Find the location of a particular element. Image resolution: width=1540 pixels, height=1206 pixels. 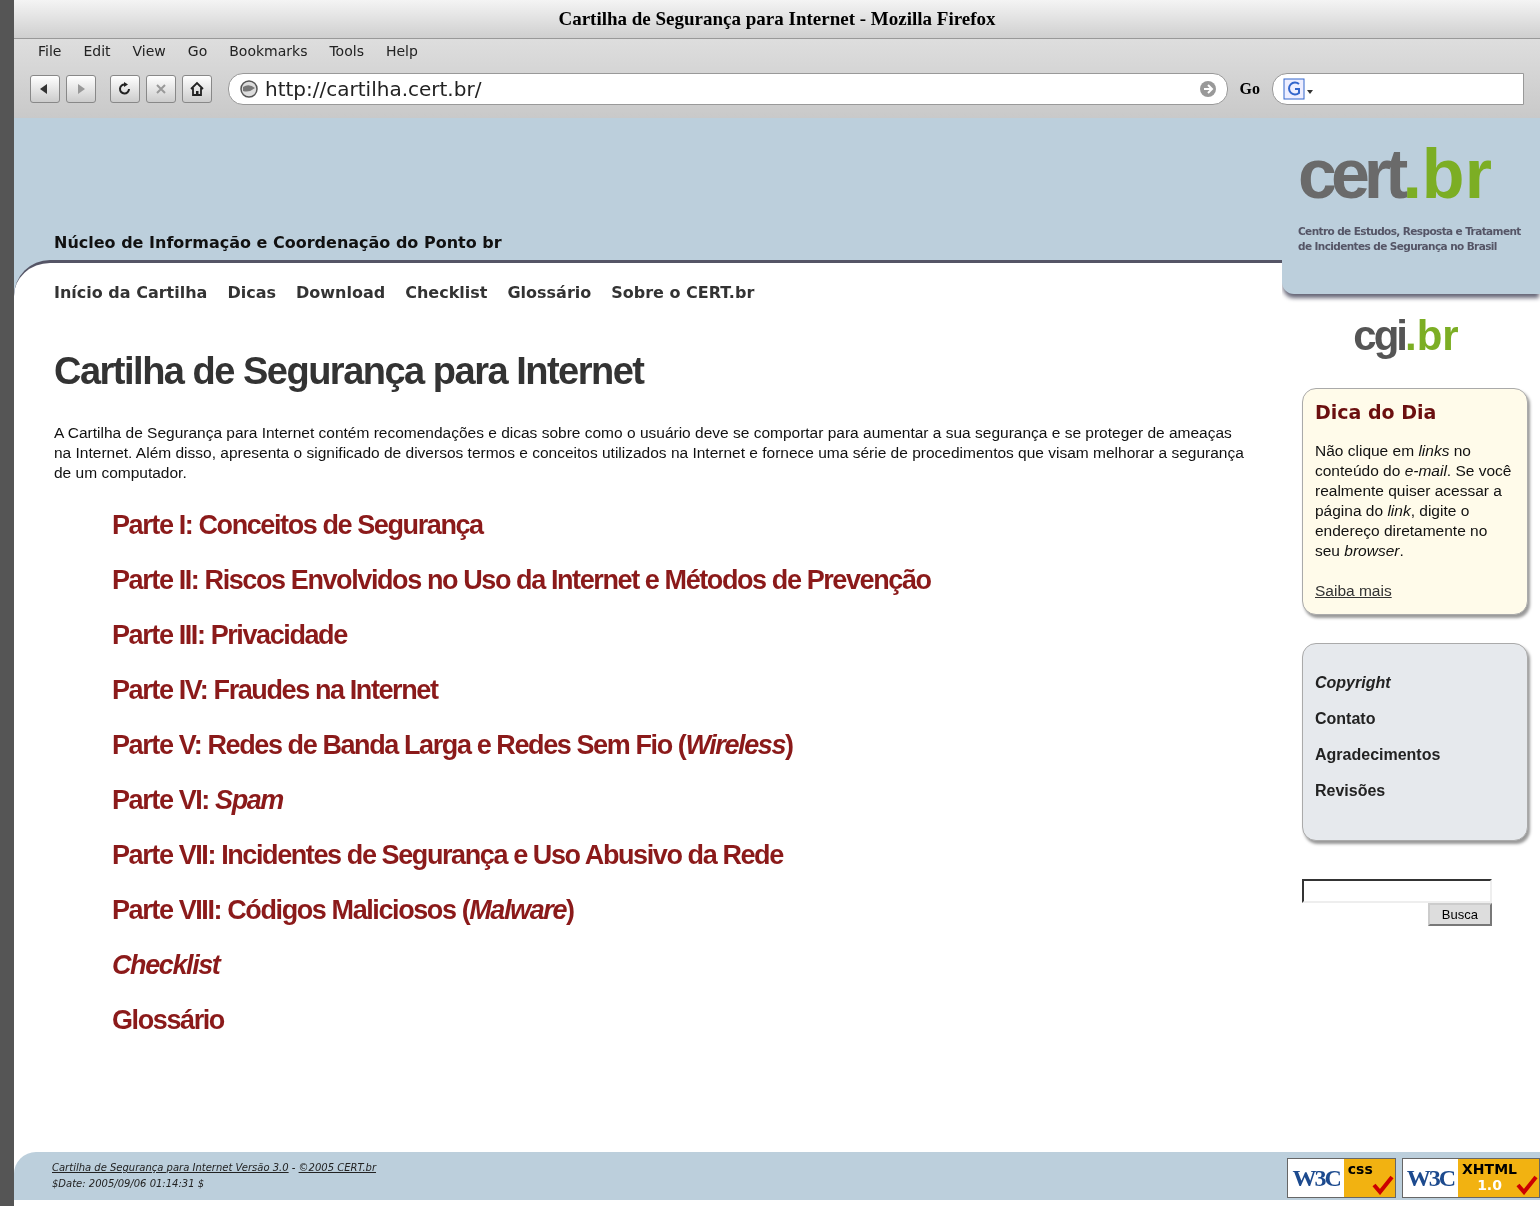

revision-date: $Date: 2005/09/06 01:14:31 $ is located at coordinates (129, 1184).